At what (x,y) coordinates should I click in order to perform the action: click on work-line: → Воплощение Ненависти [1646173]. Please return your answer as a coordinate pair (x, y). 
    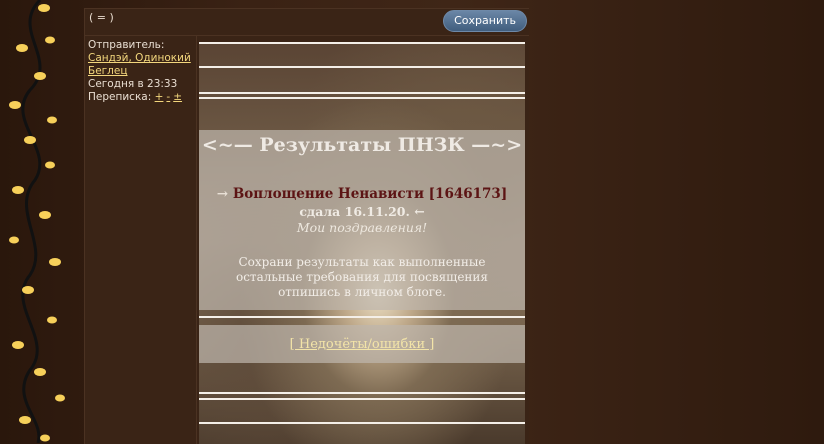
    Looking at the image, I should click on (362, 194).